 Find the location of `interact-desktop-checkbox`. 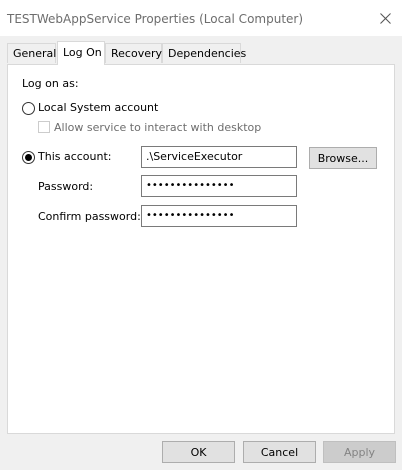

interact-desktop-checkbox is located at coordinates (44, 127).